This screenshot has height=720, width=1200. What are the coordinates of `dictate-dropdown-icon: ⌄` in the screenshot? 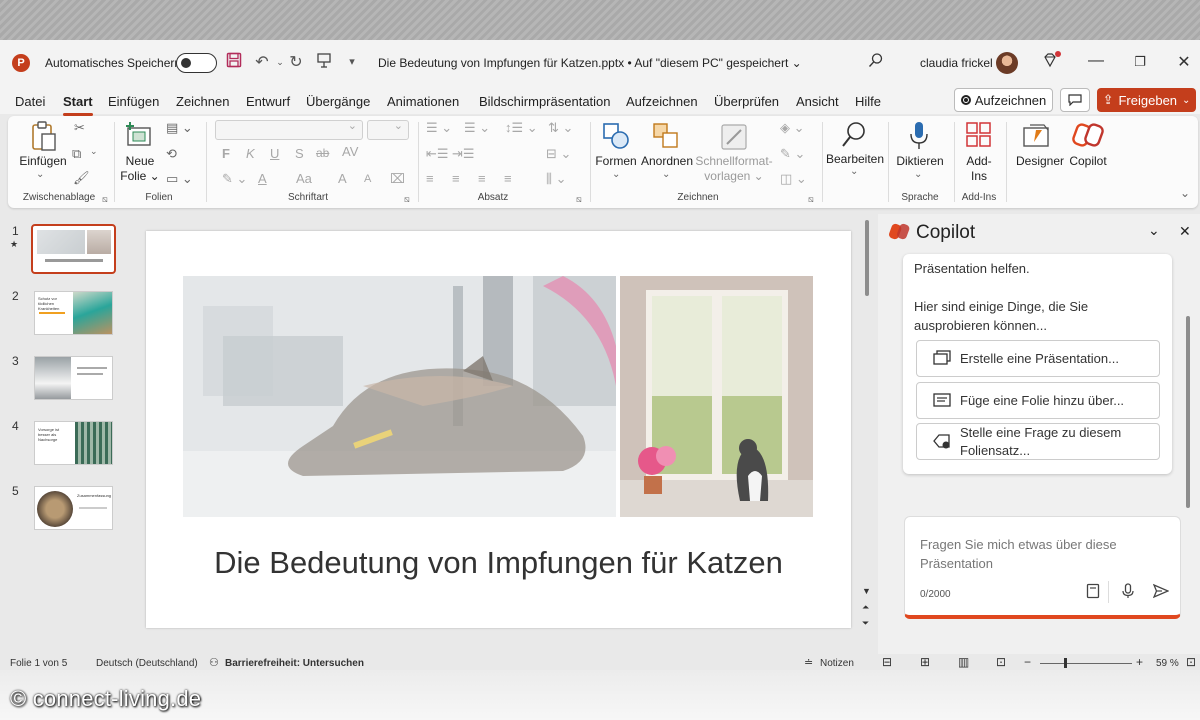 It's located at (918, 174).